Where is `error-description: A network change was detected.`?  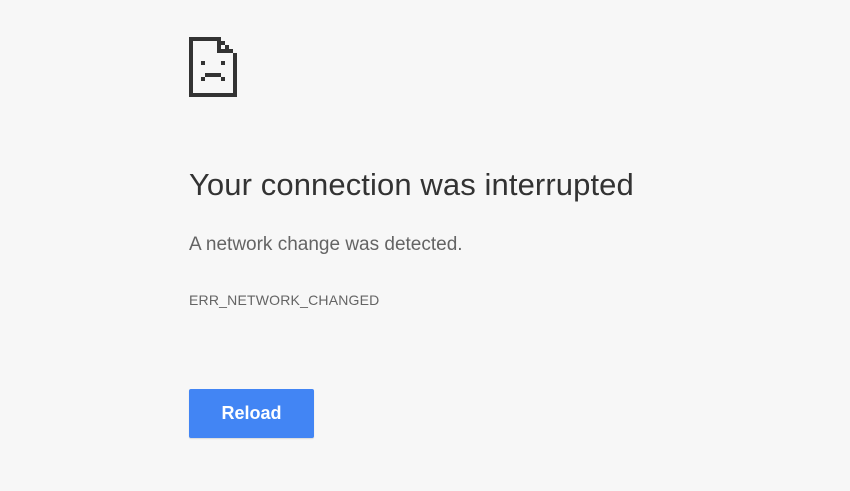 error-description: A network change was detected. is located at coordinates (326, 244).